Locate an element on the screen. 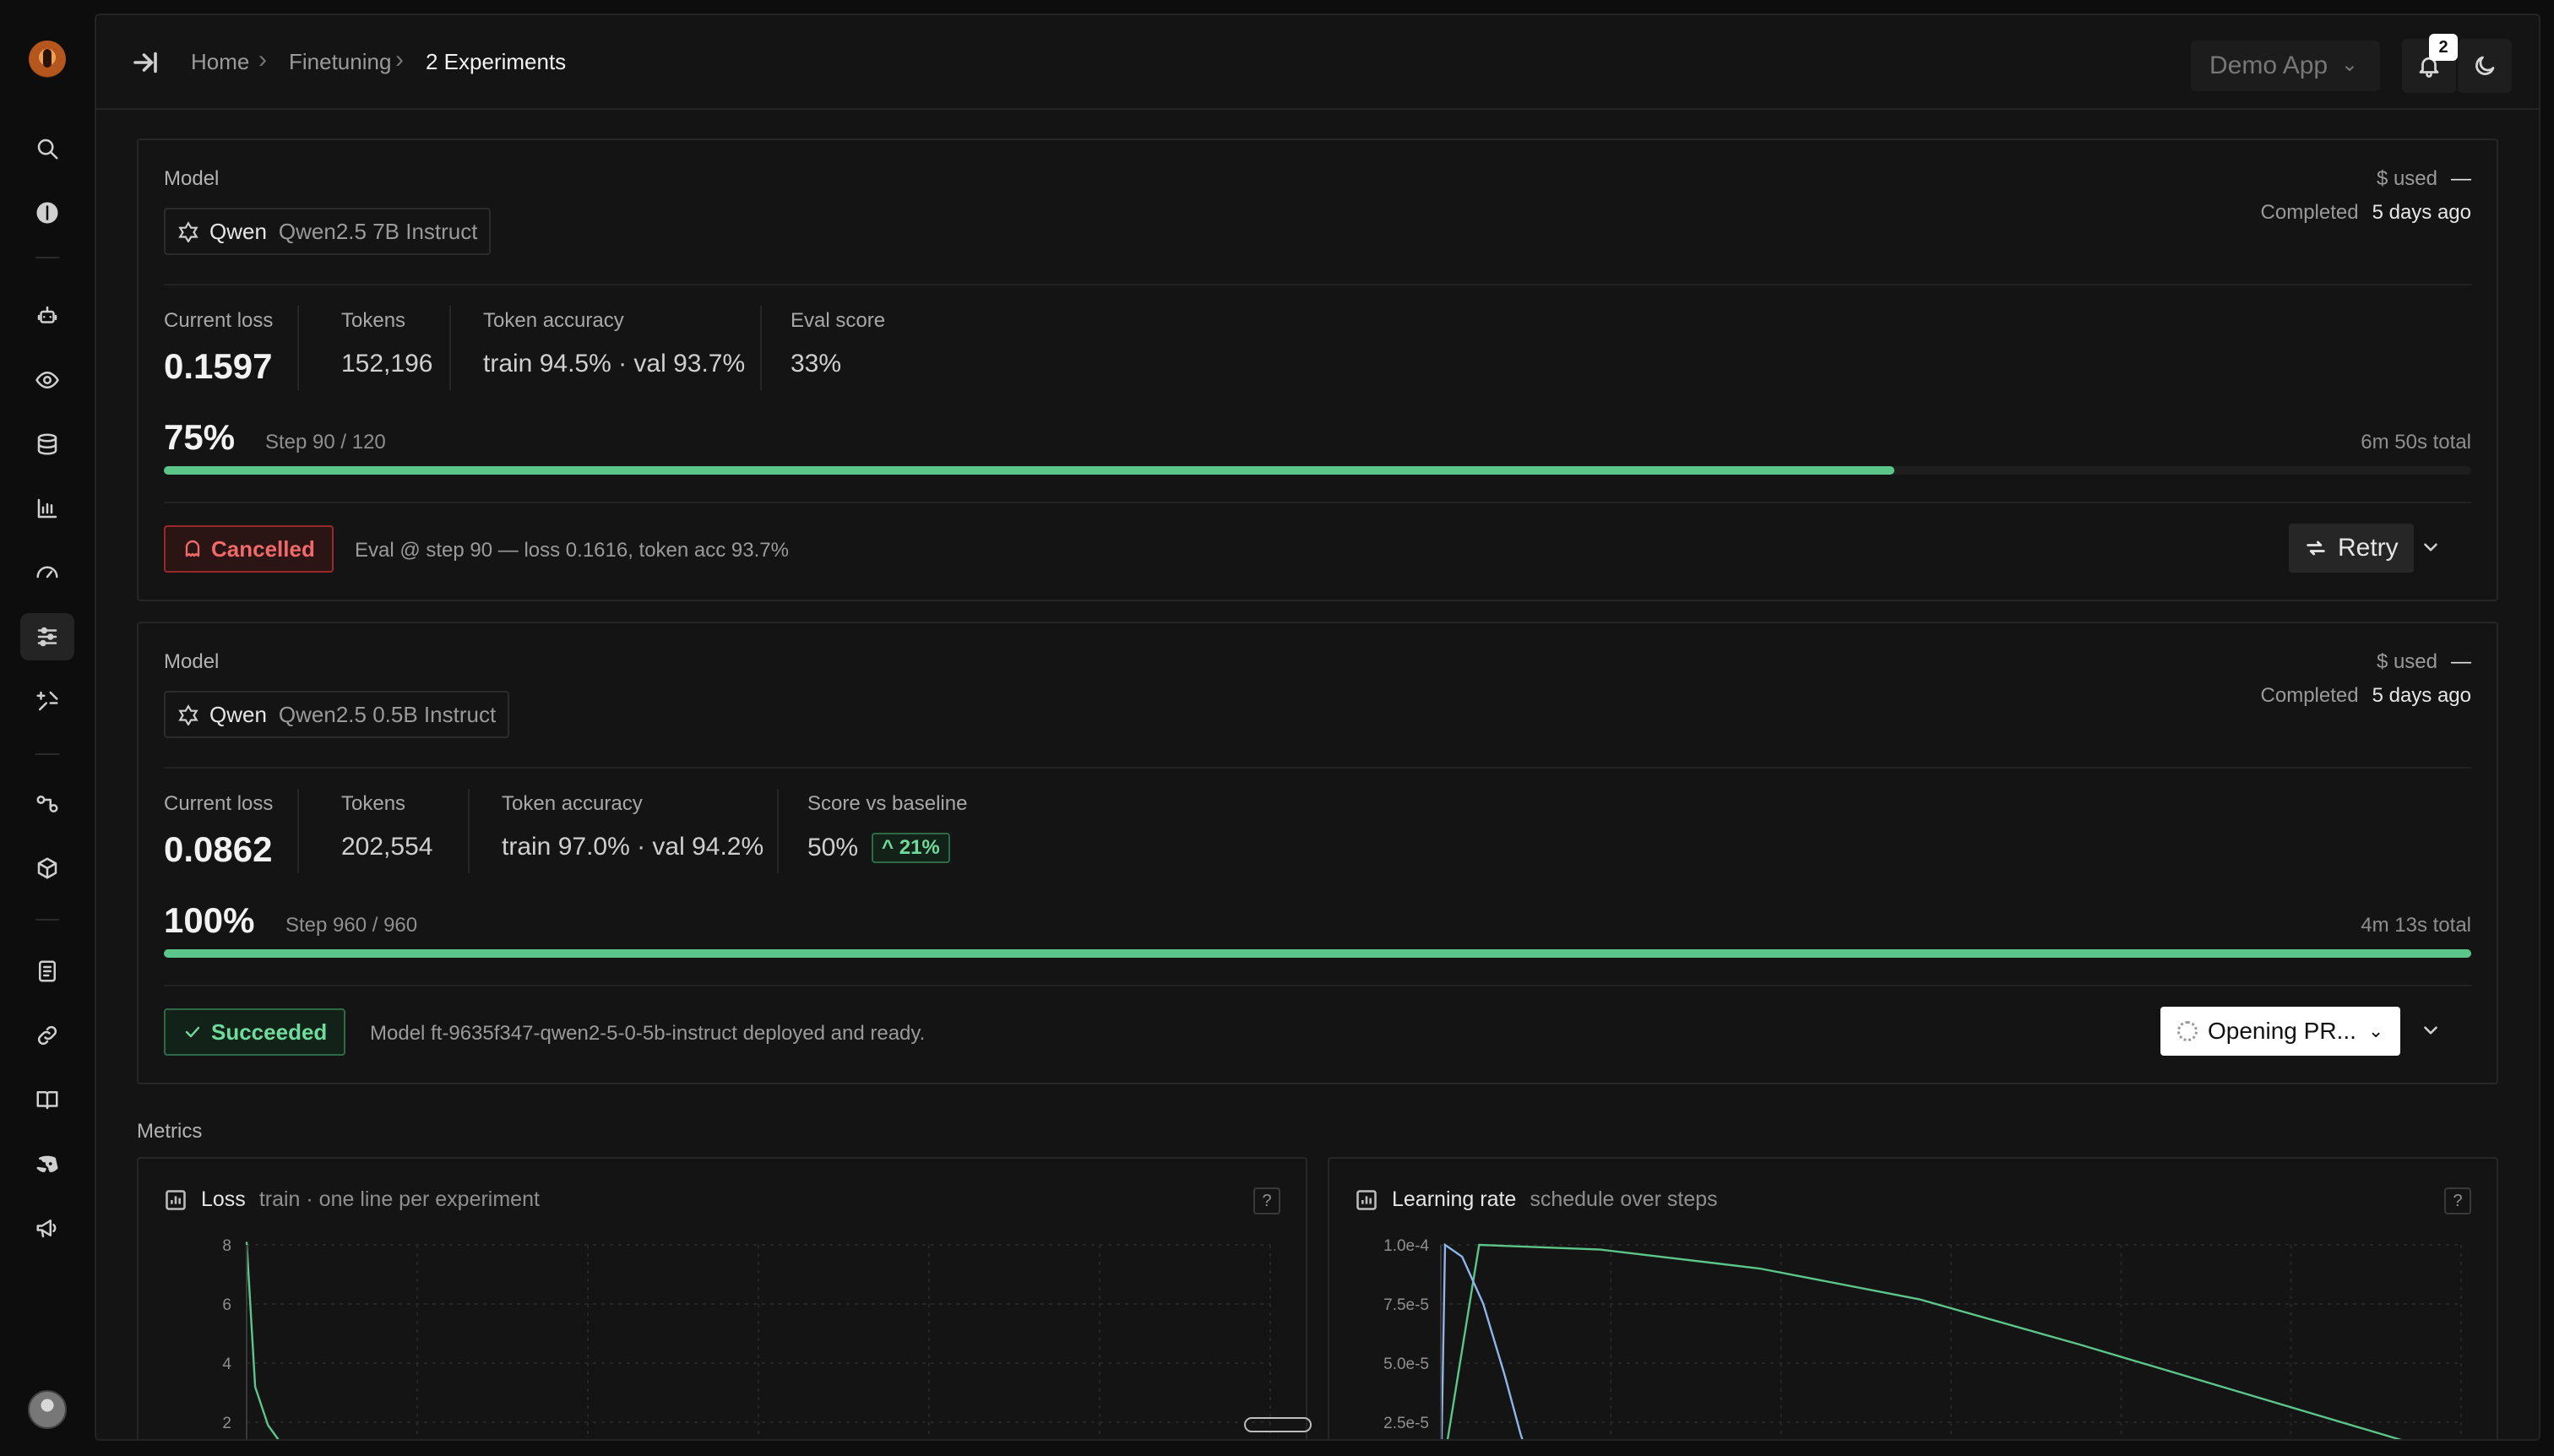 This screenshot has width=2554, height=1456. stat-label: Token accuracy is located at coordinates (572, 803).